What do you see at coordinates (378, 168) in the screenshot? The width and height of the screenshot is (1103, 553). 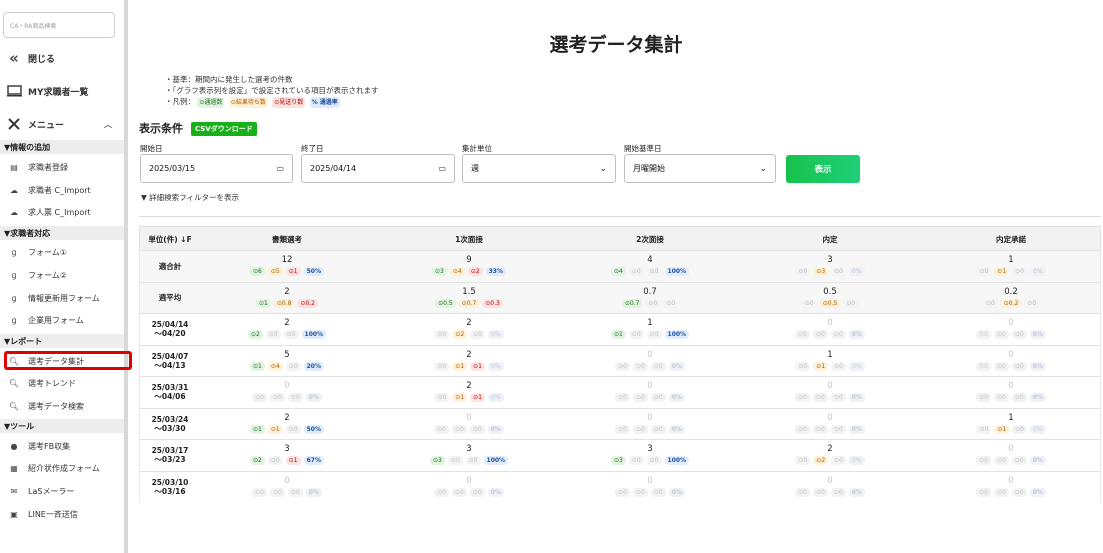 I see `end-date-input: 2025/04/14 ▭` at bounding box center [378, 168].